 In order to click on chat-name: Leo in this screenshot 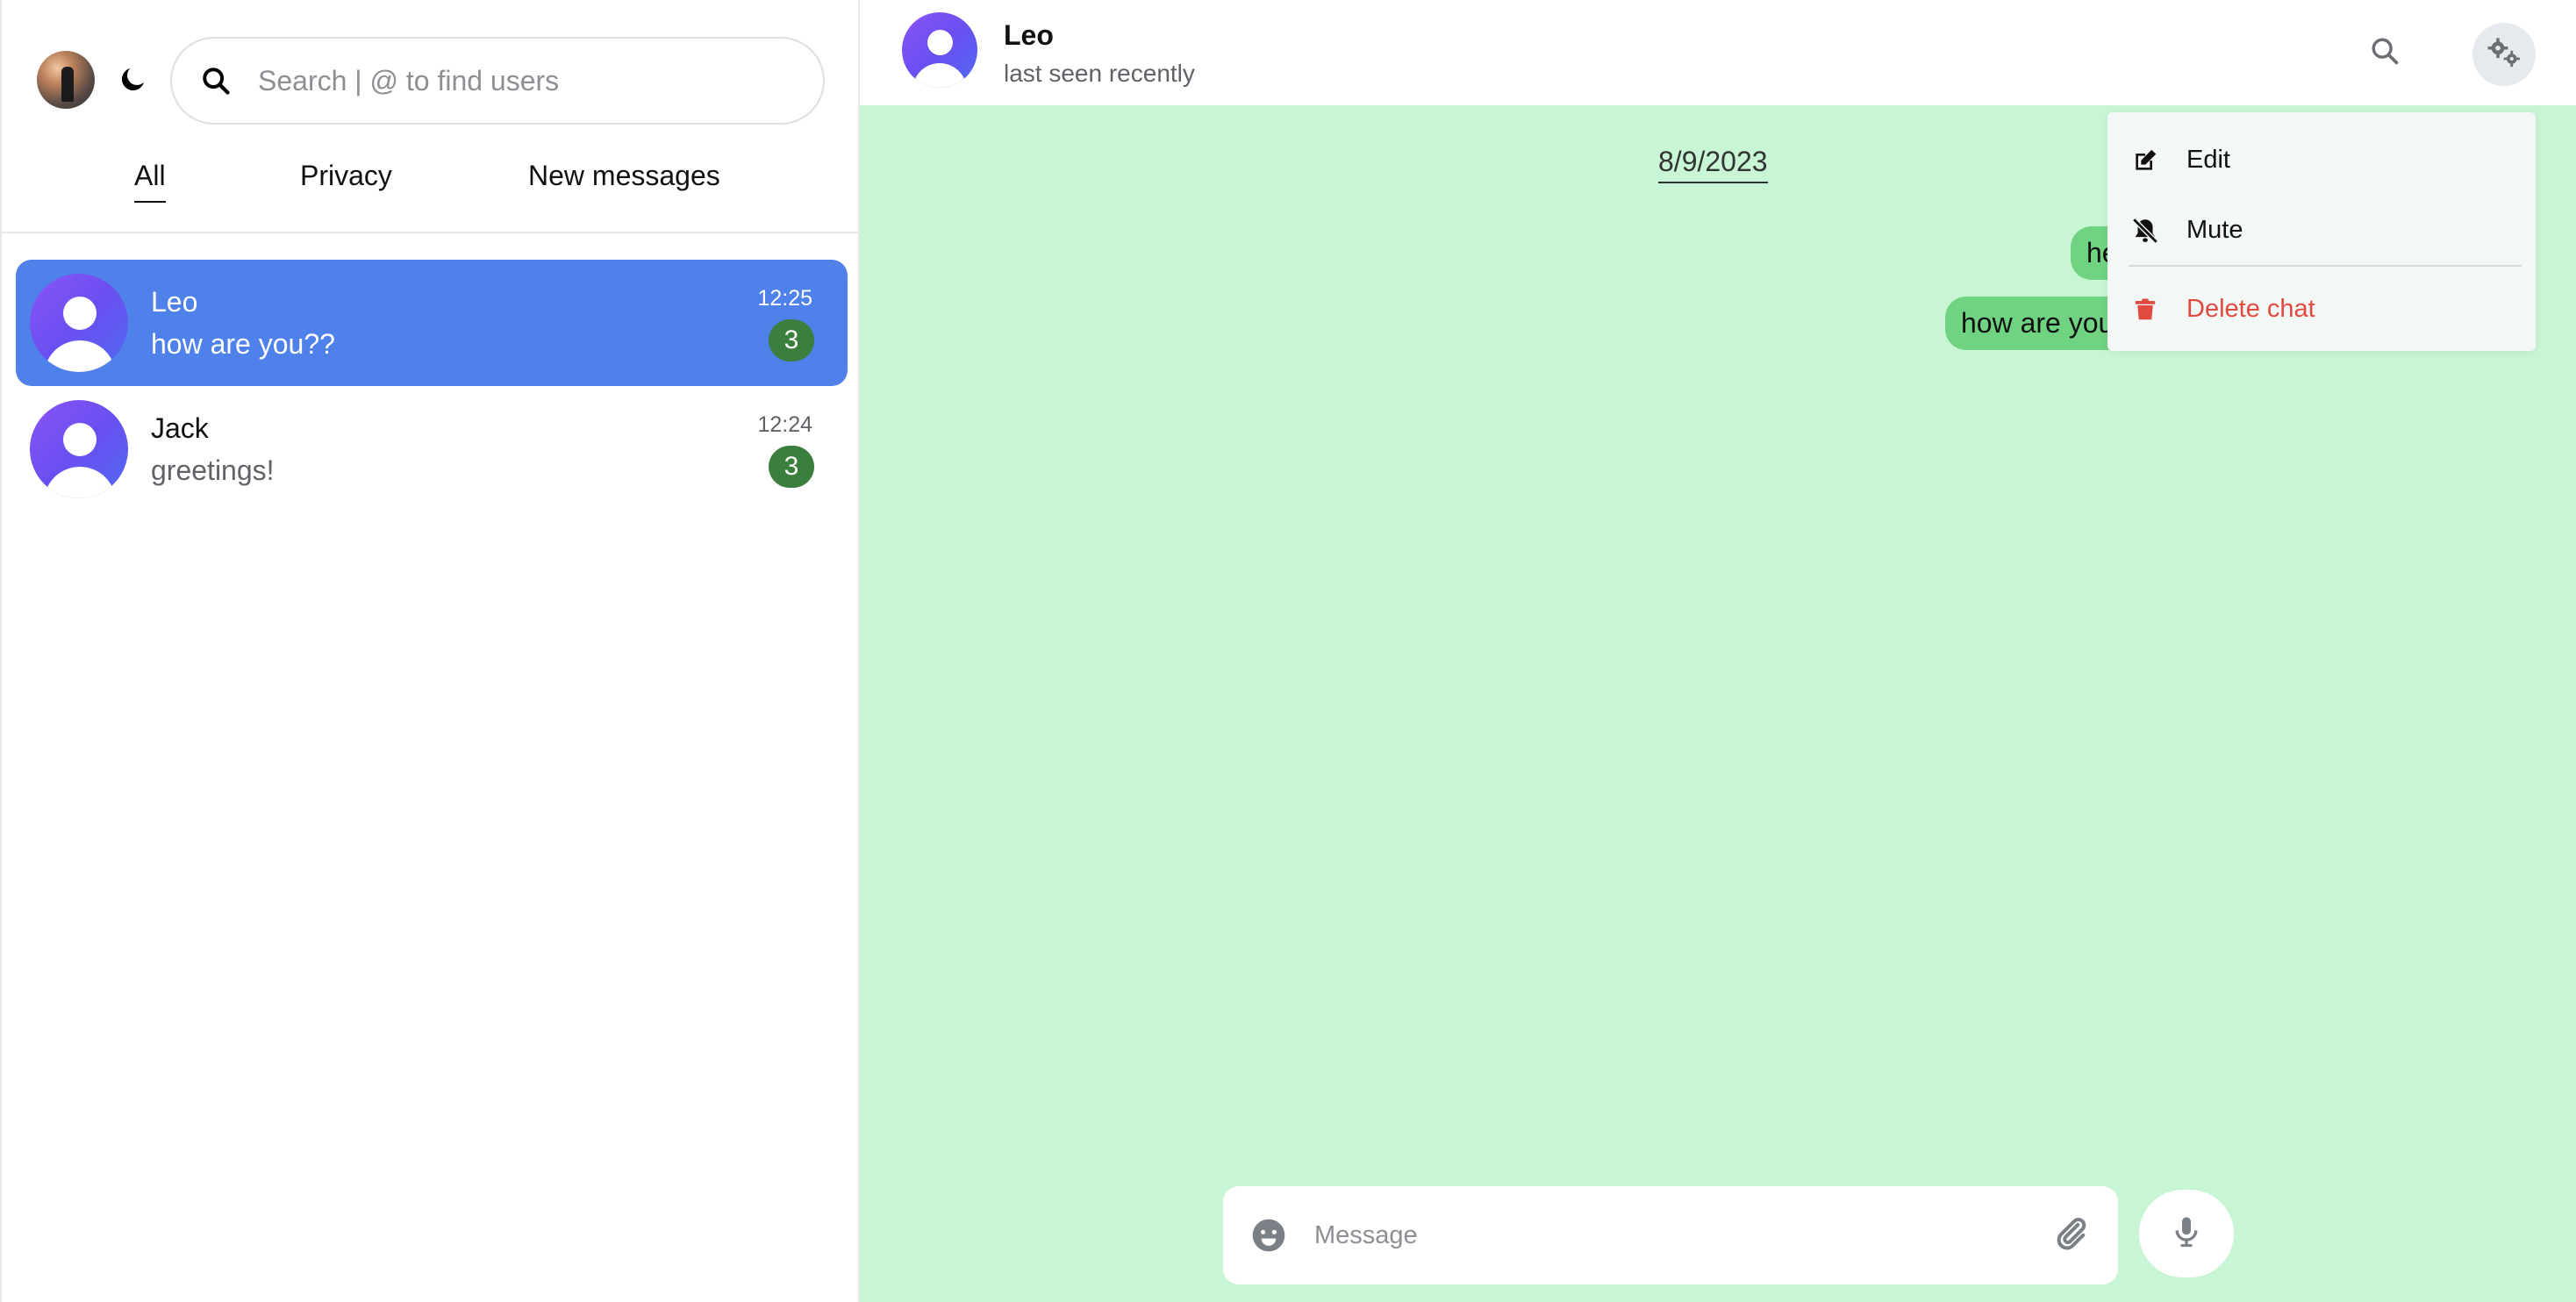, I will do `click(174, 302)`.